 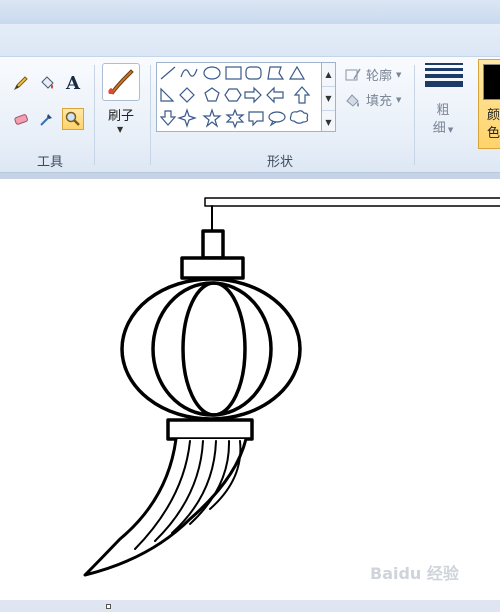 What do you see at coordinates (444, 75) in the screenshot?
I see `line-width-icon` at bounding box center [444, 75].